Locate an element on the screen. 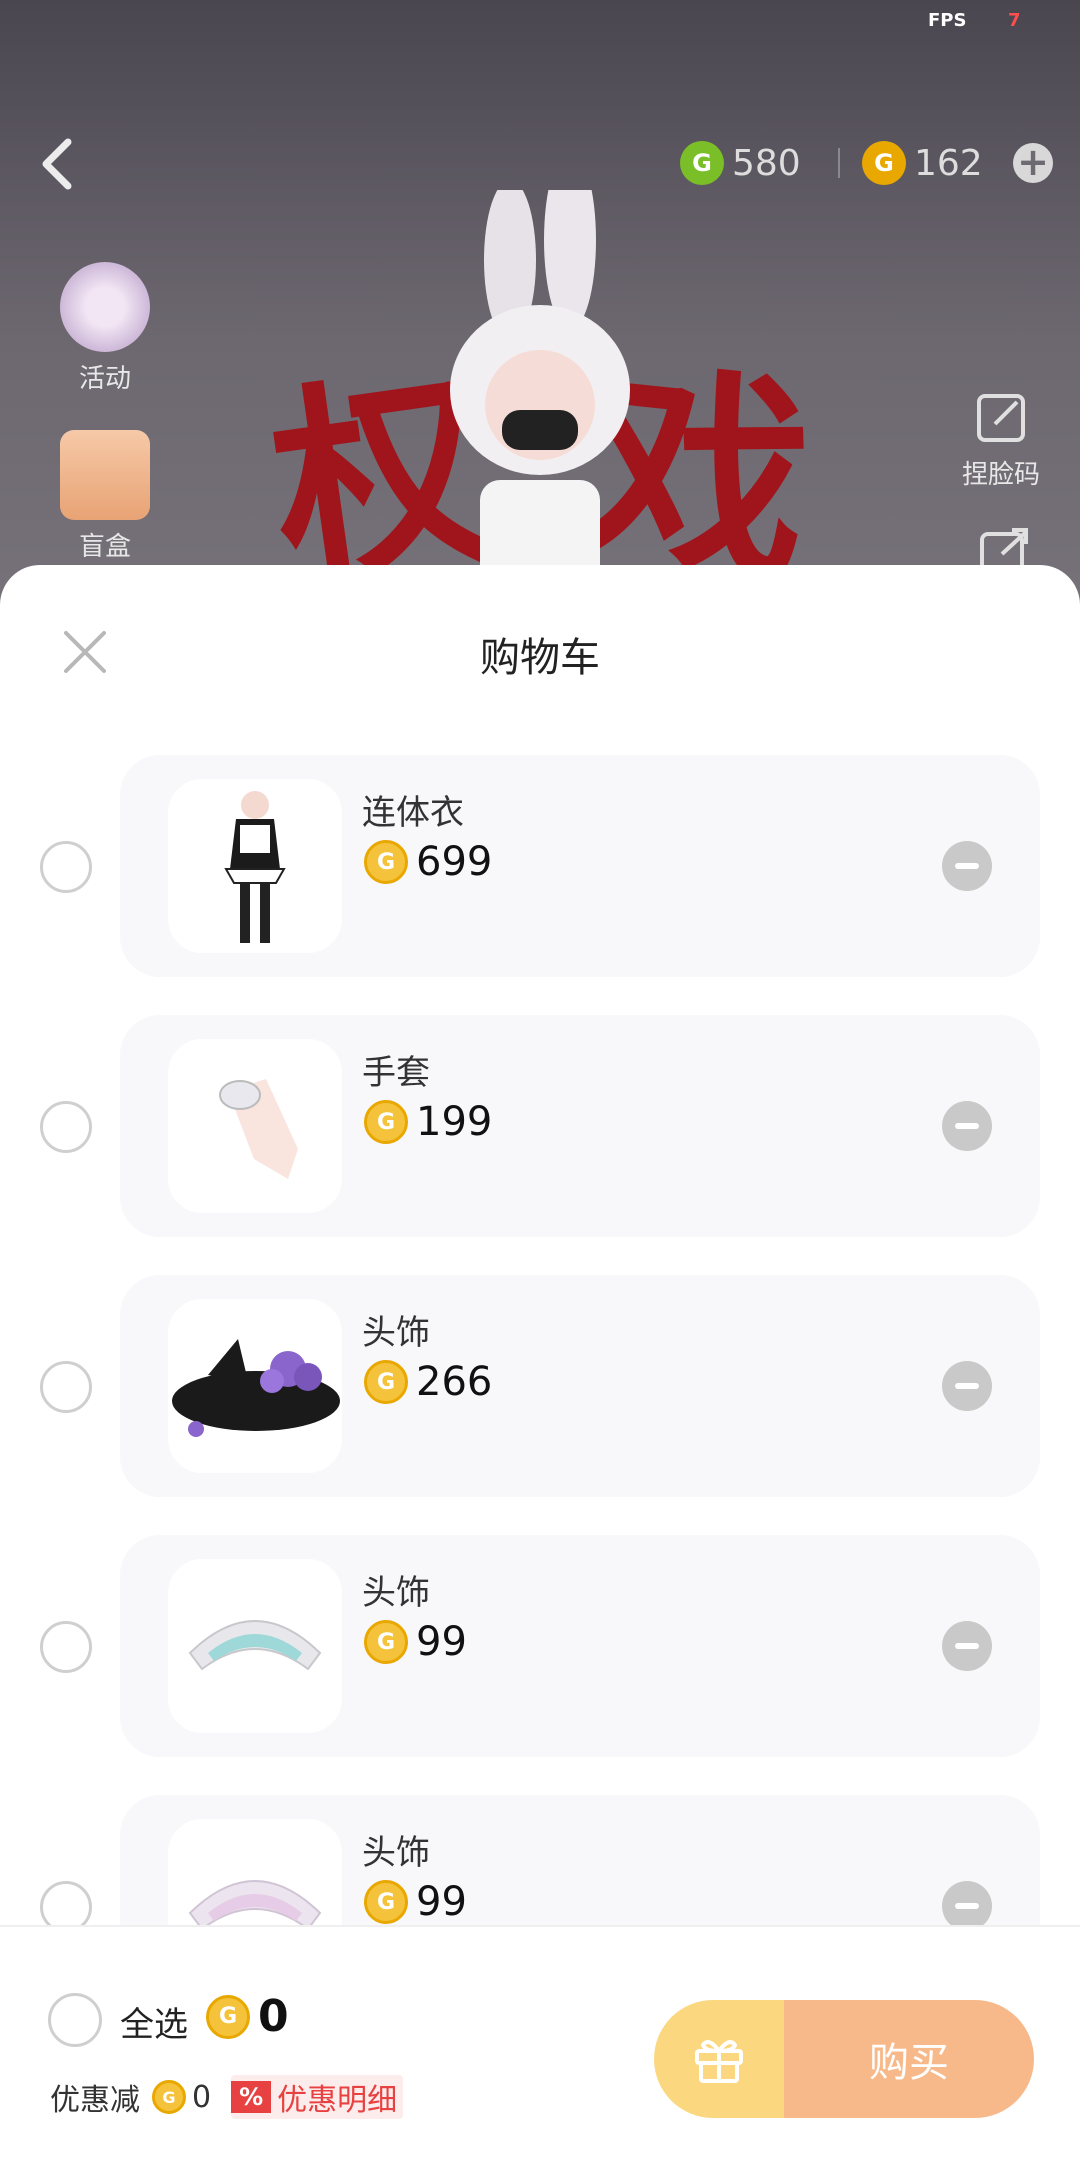  gold-currency-amount: 162 is located at coordinates (948, 163).